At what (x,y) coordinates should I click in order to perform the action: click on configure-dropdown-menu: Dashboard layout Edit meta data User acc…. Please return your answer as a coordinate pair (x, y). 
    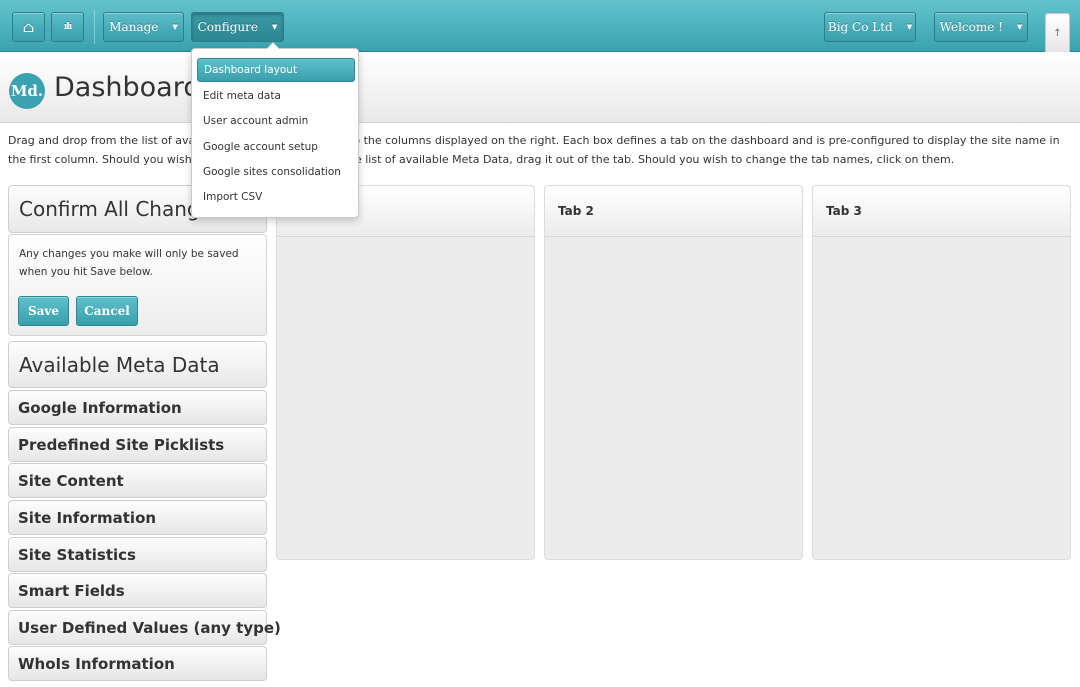
    Looking at the image, I should click on (275, 130).